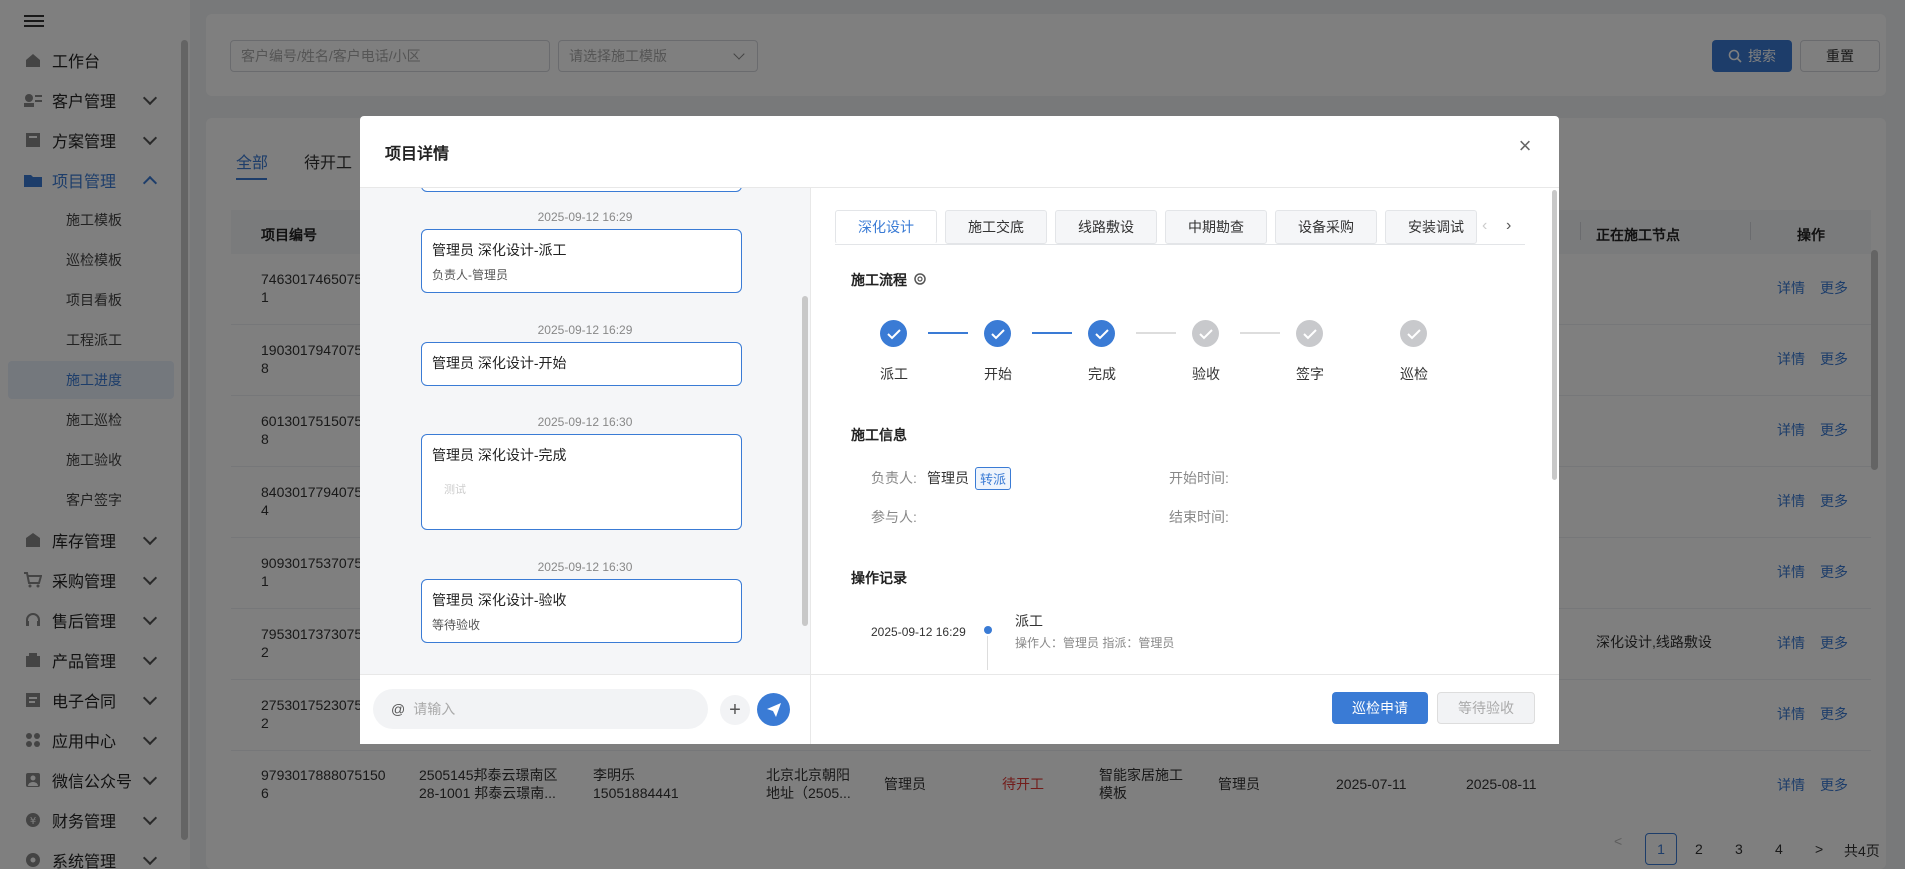 This screenshot has width=1905, height=869. What do you see at coordinates (1102, 374) in the screenshot?
I see `step-label: 完成` at bounding box center [1102, 374].